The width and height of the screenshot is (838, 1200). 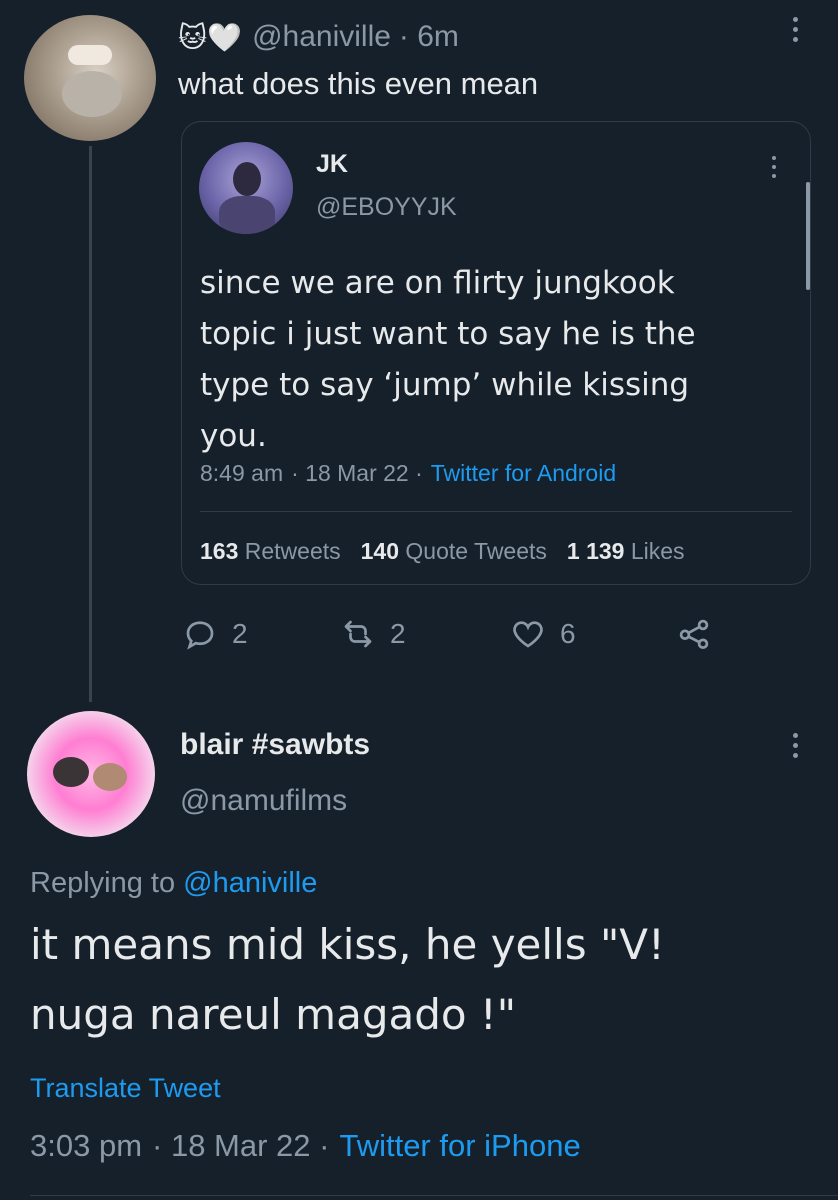 I want to click on share-button, so click(x=694, y=634).